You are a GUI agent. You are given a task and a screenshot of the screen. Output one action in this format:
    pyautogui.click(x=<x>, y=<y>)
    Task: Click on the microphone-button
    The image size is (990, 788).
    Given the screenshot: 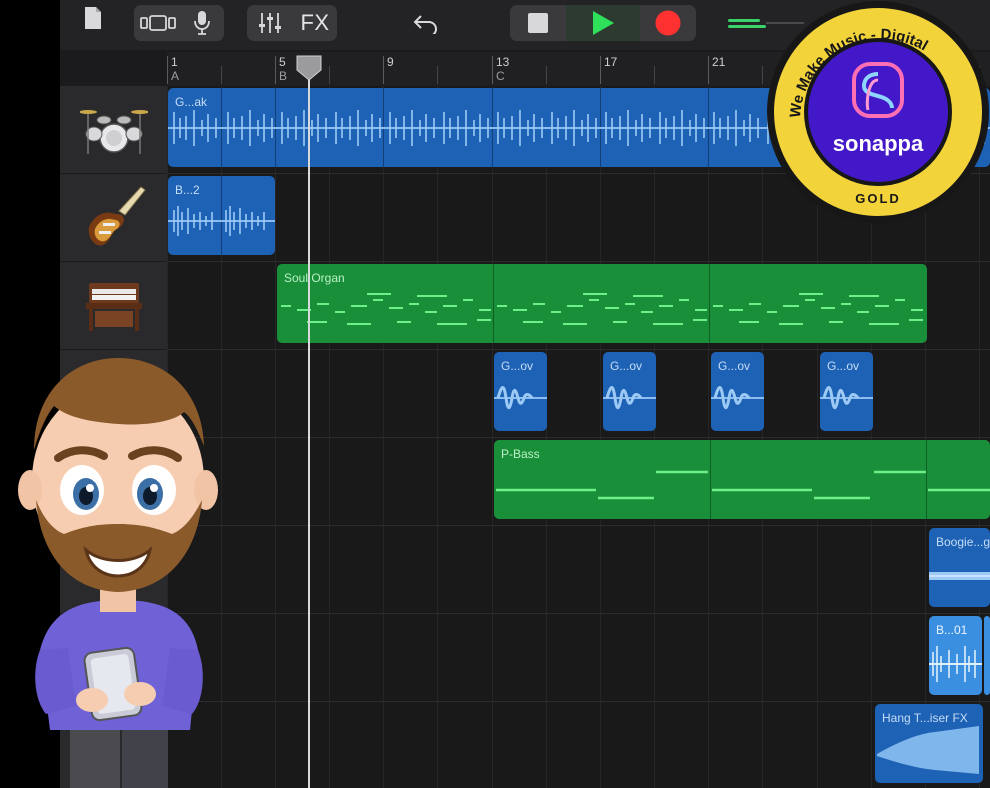 What is the action you would take?
    pyautogui.click(x=202, y=23)
    